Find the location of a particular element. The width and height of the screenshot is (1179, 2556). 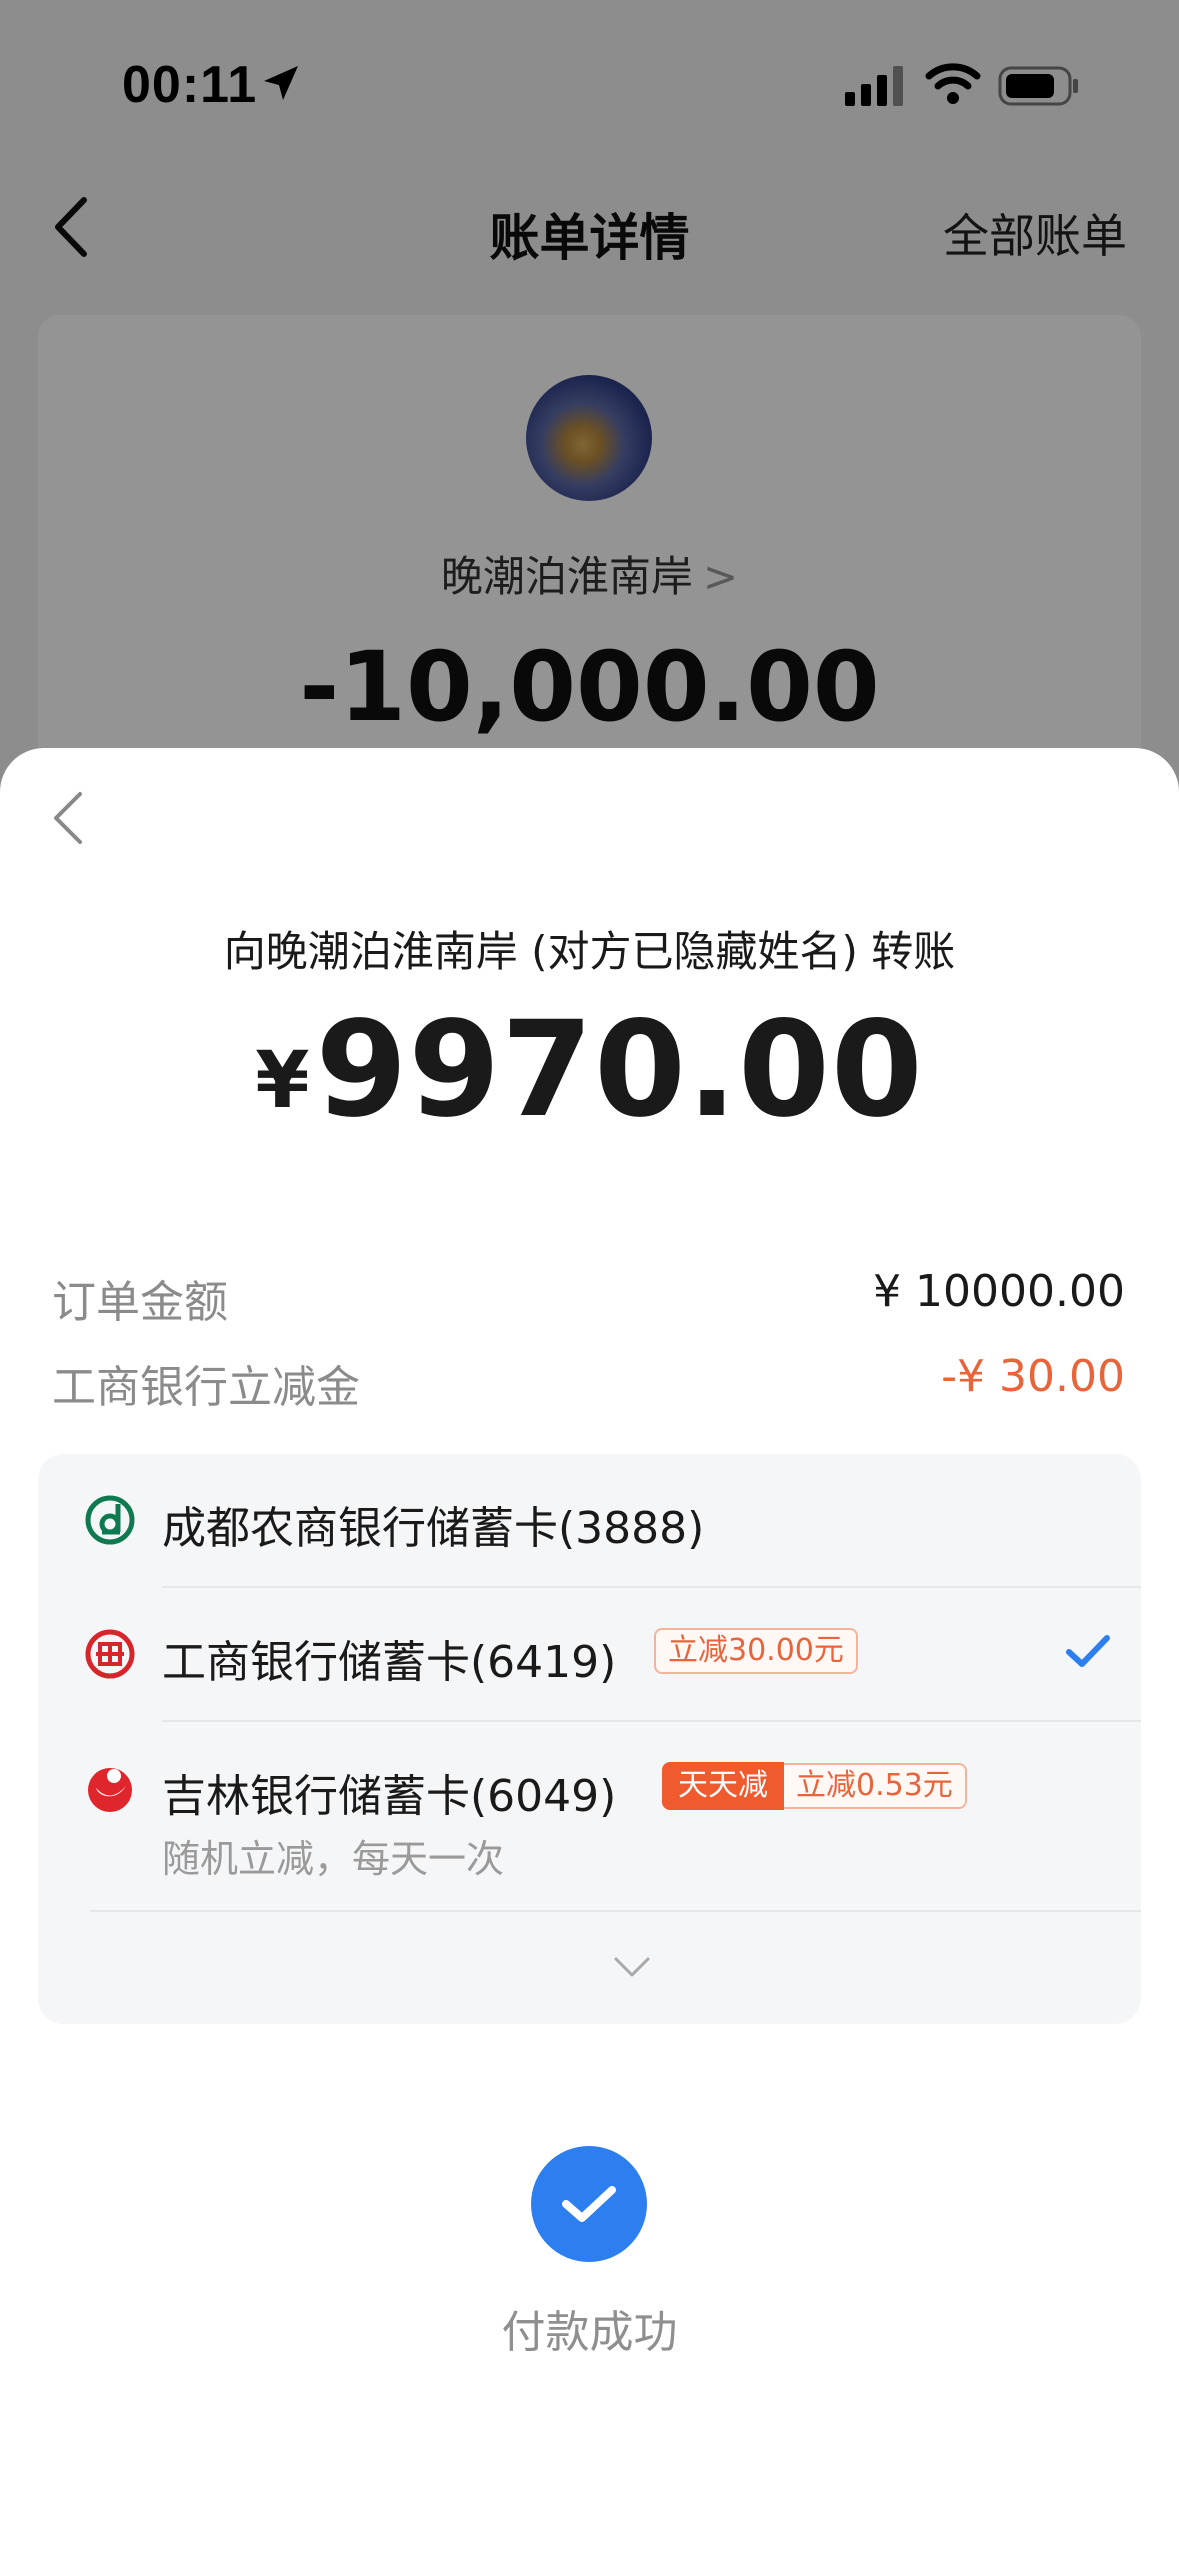

discount-tag-group: 立减30.00元 is located at coordinates (756, 1651).